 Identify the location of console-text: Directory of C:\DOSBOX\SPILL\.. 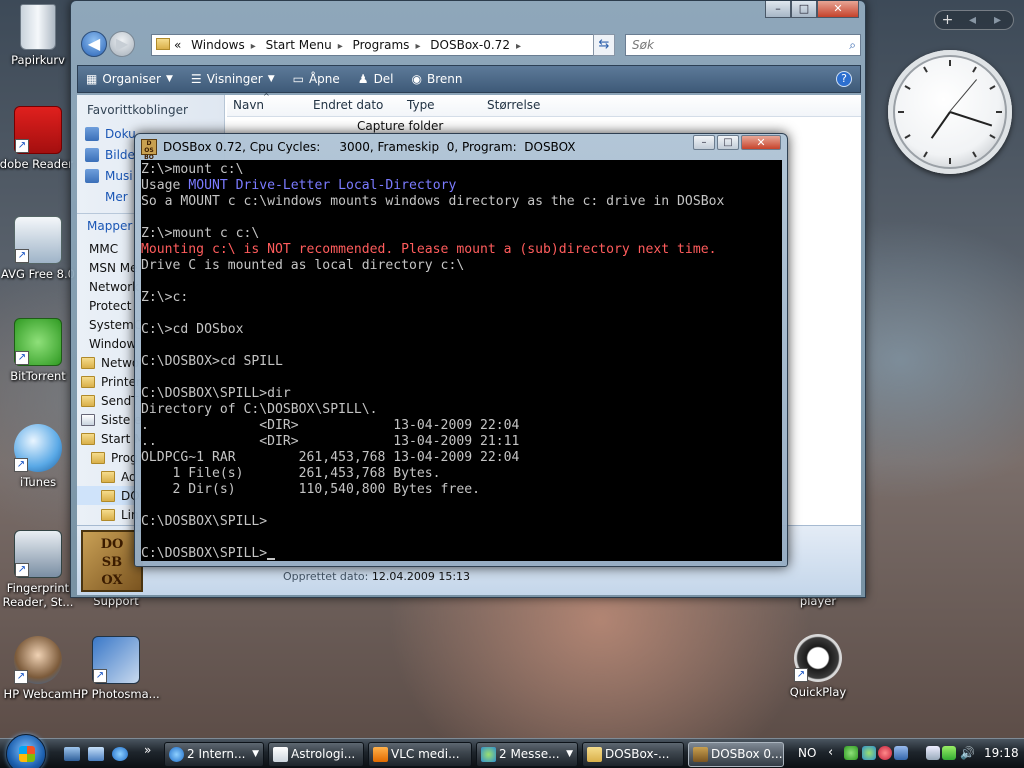
(259, 409).